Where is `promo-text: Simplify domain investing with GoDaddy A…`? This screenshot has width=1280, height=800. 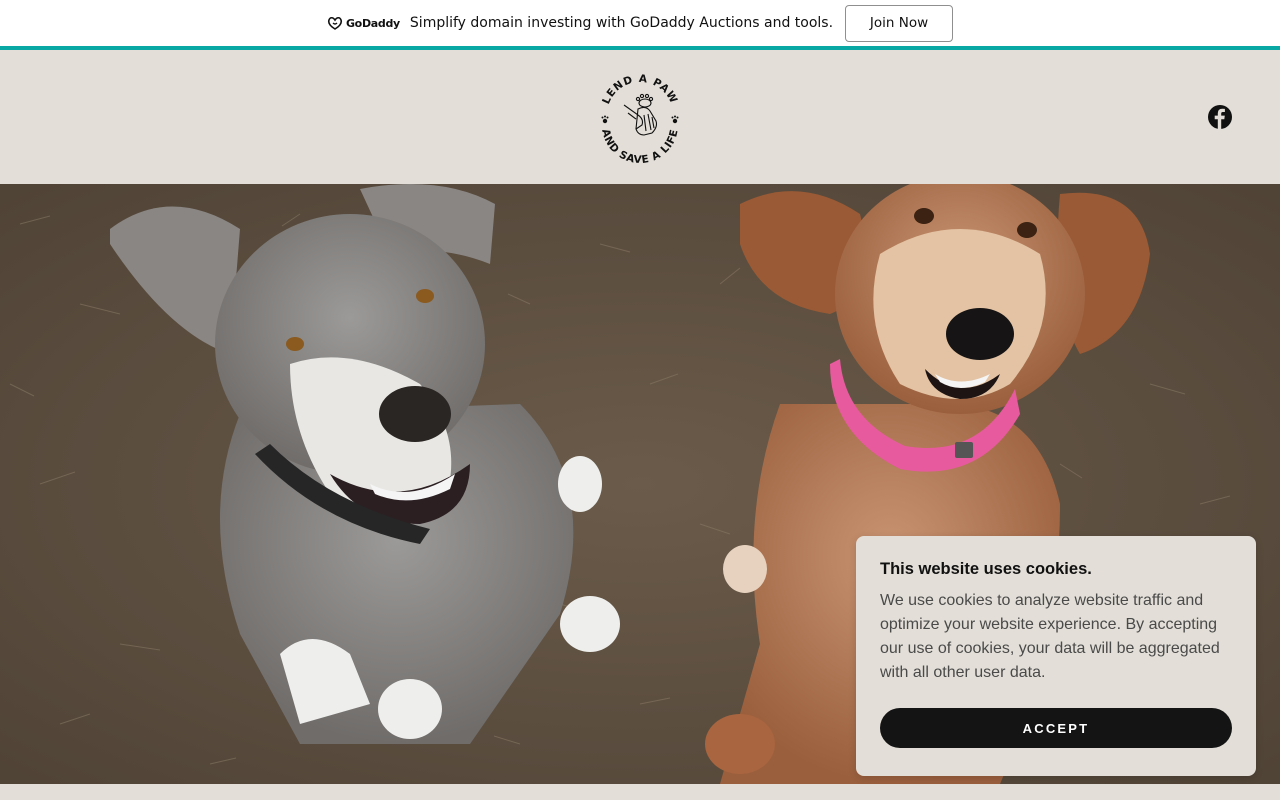 promo-text: Simplify domain investing with GoDaddy A… is located at coordinates (621, 23).